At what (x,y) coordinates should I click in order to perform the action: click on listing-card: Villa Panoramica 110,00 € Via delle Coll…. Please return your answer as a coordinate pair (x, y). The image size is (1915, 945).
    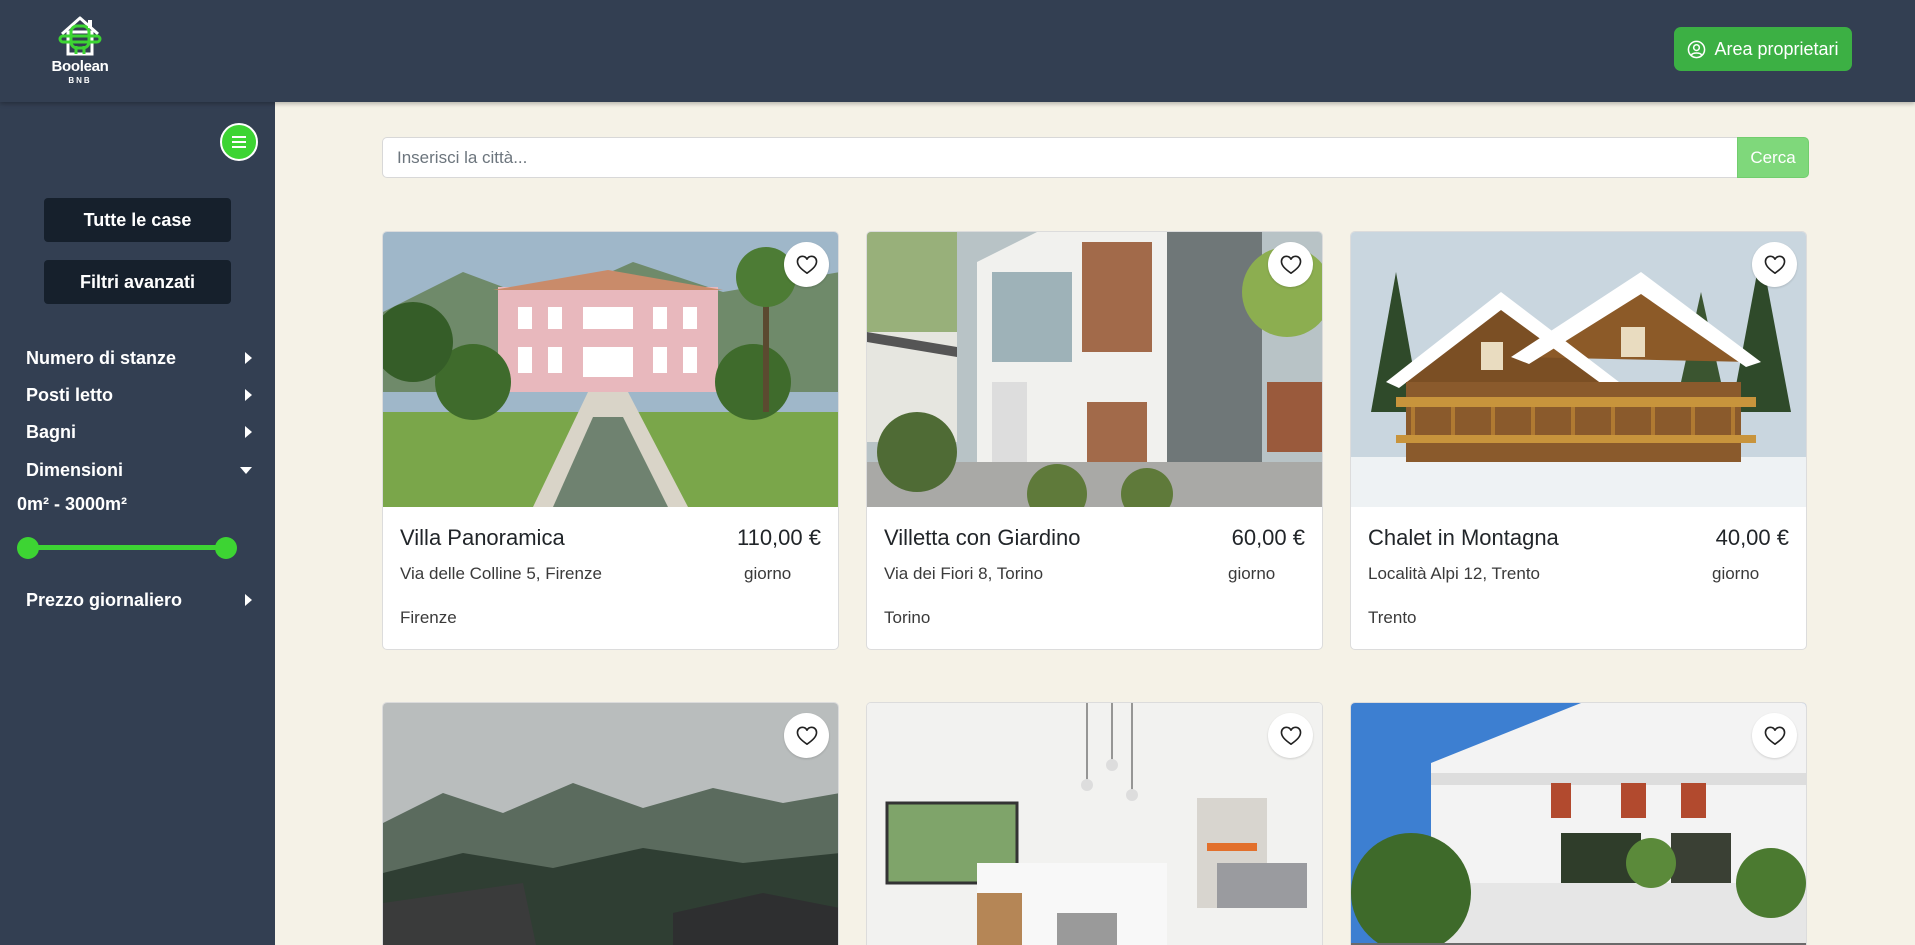
    Looking at the image, I should click on (610, 440).